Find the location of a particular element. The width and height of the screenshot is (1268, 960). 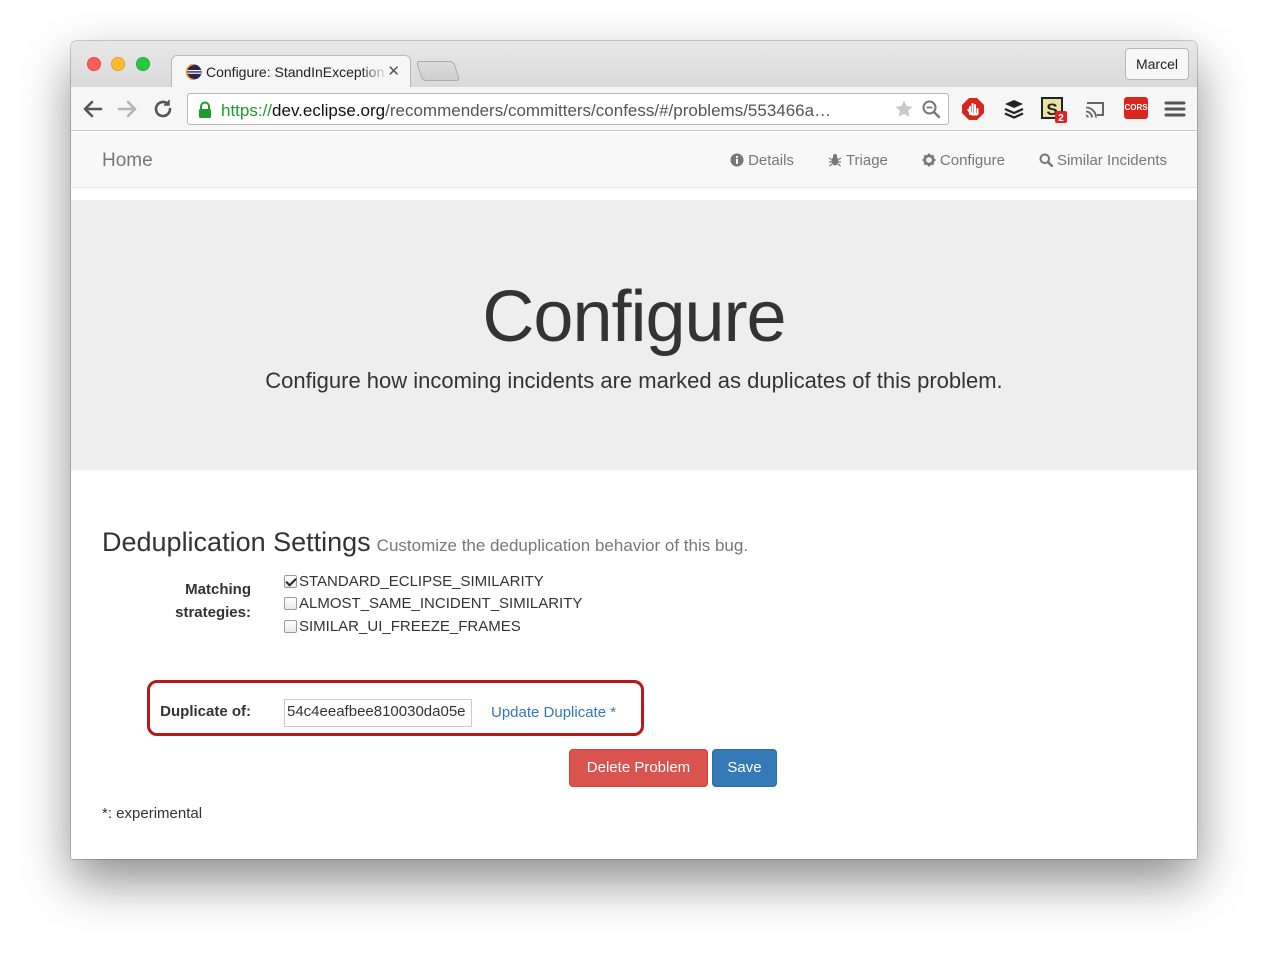

url-scheme: https:// is located at coordinates (247, 110).